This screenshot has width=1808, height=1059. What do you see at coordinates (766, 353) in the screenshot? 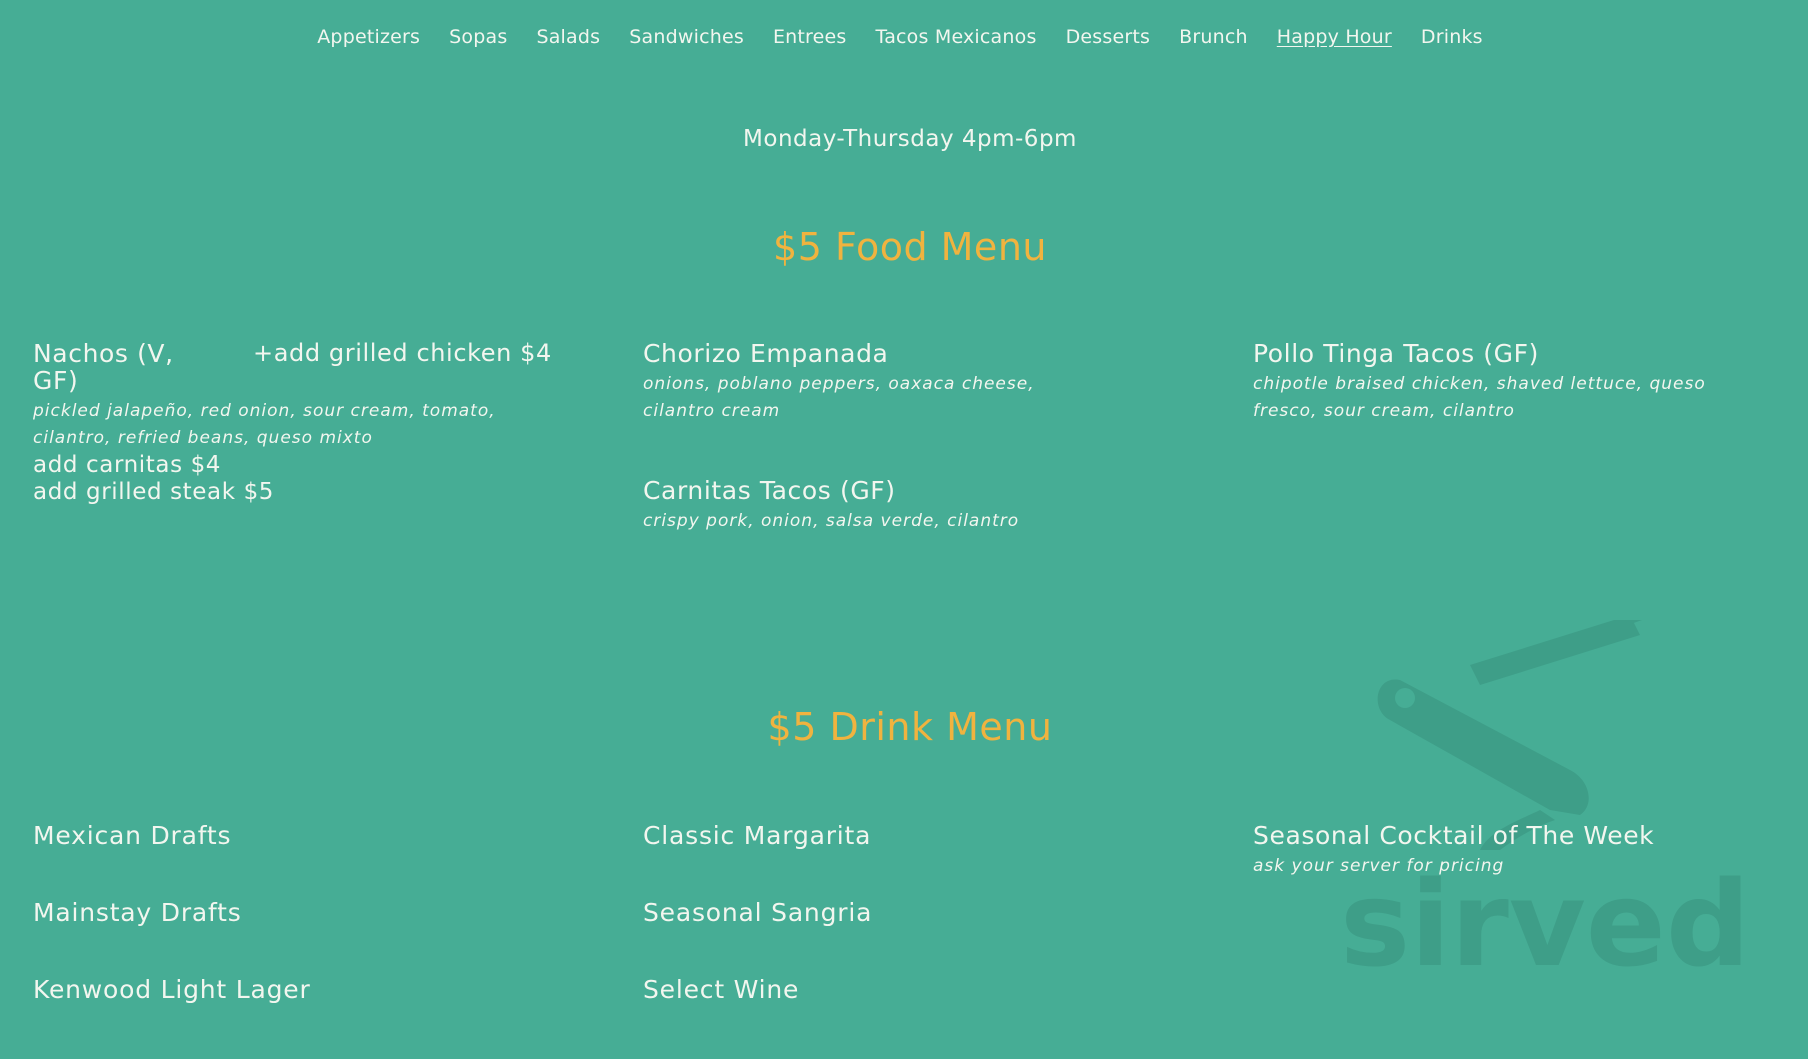
I see `item-name: Chorizo Empanada` at bounding box center [766, 353].